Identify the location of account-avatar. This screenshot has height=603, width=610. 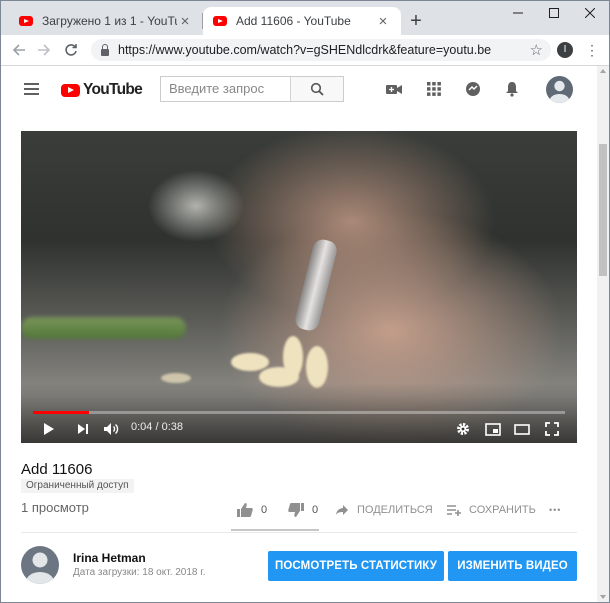
(559, 89).